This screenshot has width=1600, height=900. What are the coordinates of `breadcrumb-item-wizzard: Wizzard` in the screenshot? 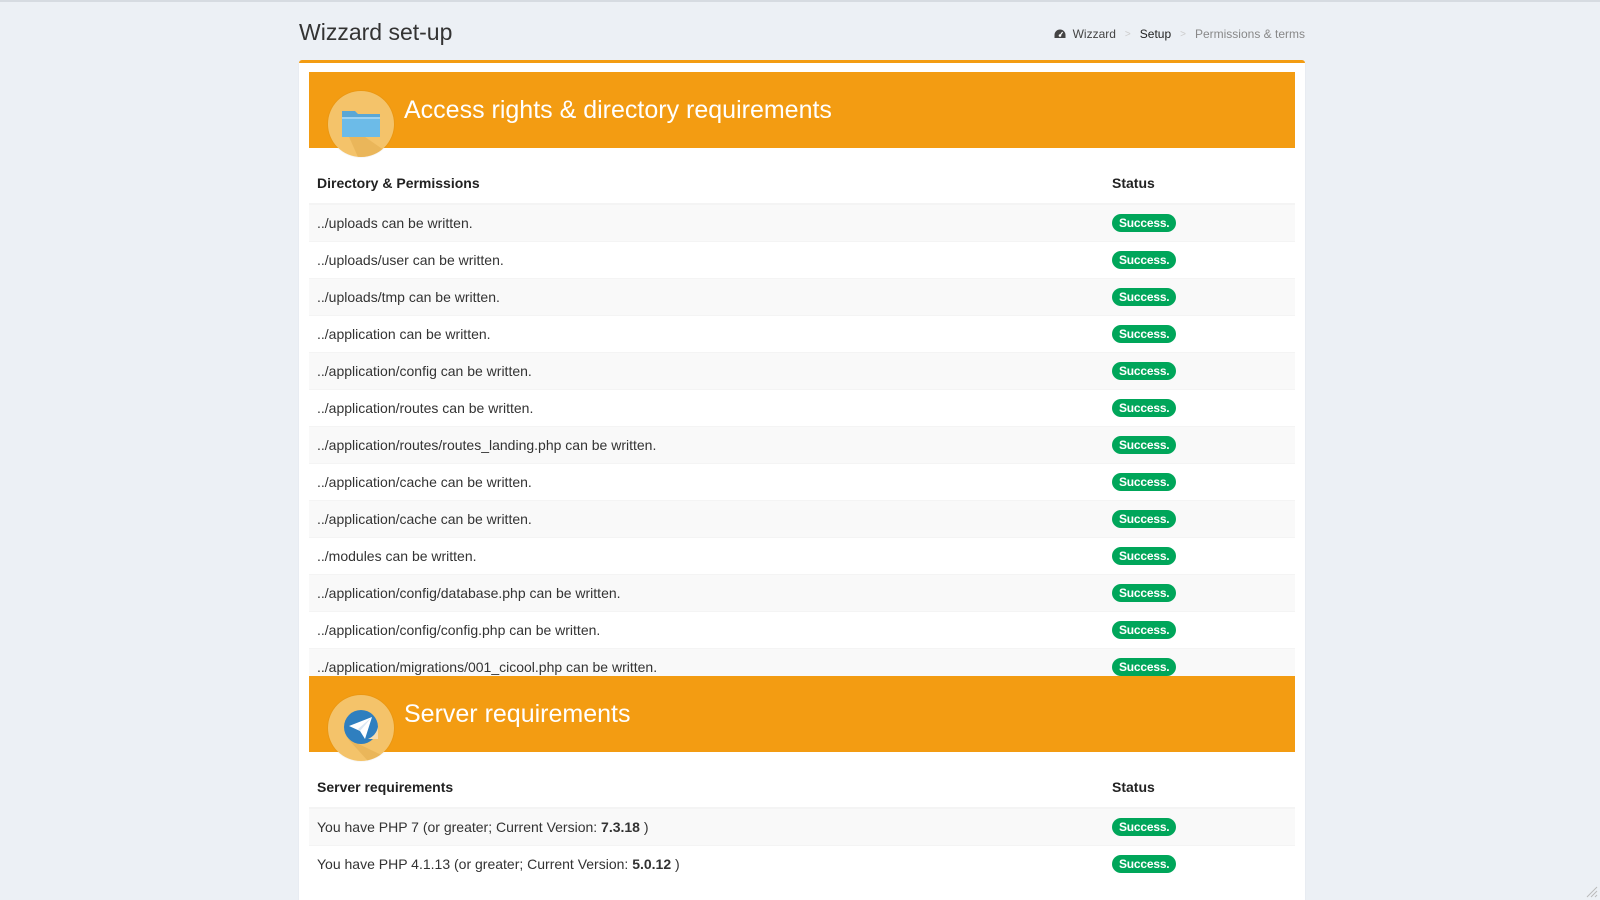 It's located at (1085, 34).